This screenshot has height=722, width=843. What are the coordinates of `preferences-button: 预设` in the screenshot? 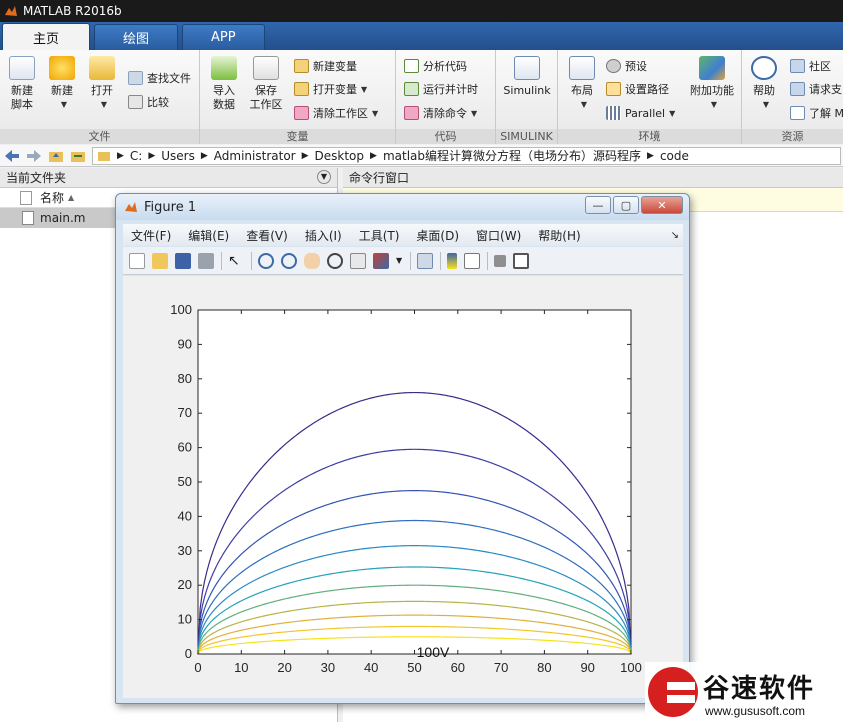 It's located at (626, 66).